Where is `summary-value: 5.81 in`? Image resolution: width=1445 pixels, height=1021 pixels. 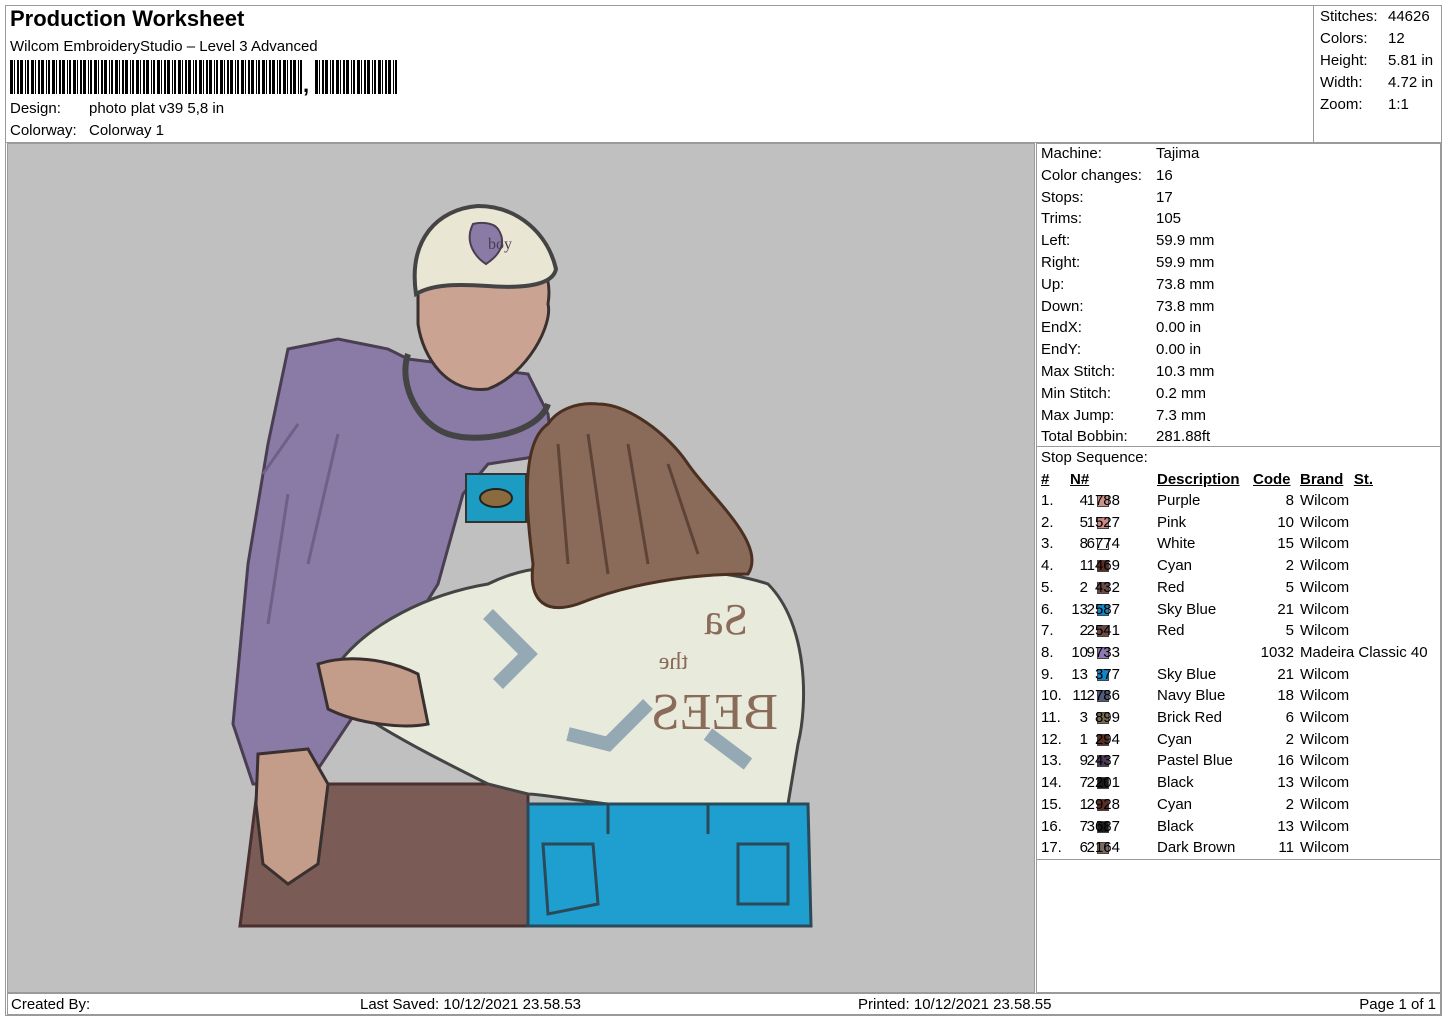 summary-value: 5.81 in is located at coordinates (1411, 60).